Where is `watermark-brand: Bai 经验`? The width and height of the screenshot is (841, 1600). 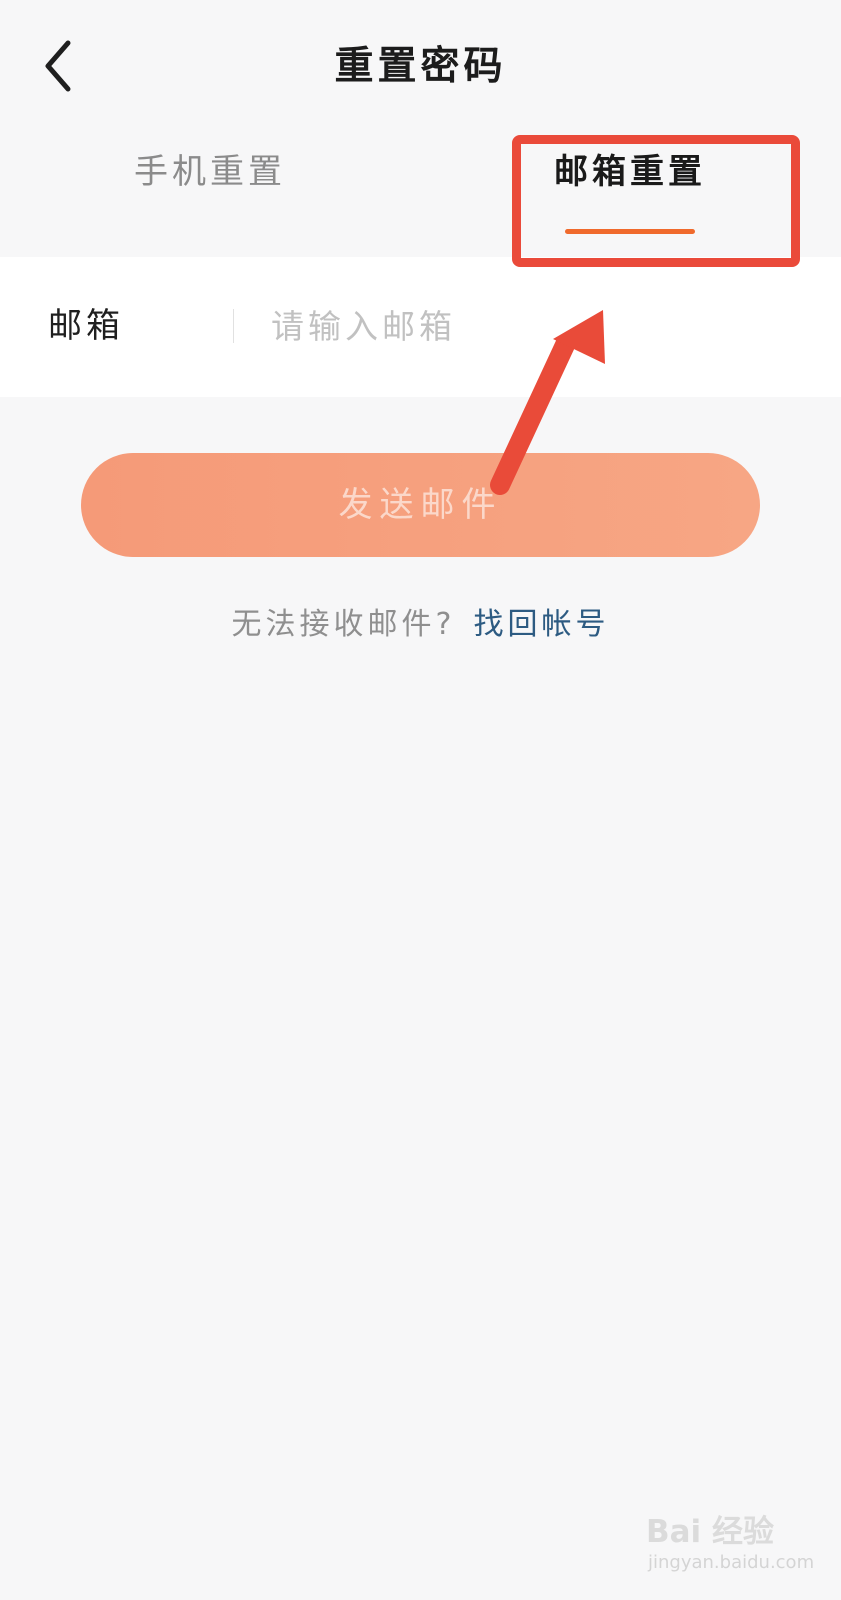 watermark-brand: Bai 经验 is located at coordinates (710, 1532).